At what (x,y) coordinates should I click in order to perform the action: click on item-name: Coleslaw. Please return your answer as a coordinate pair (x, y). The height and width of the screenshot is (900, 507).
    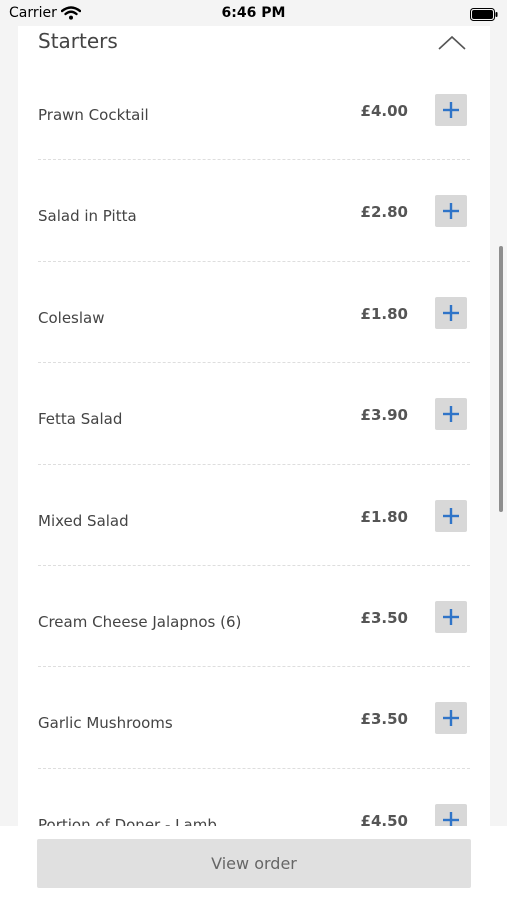
    Looking at the image, I should click on (71, 317).